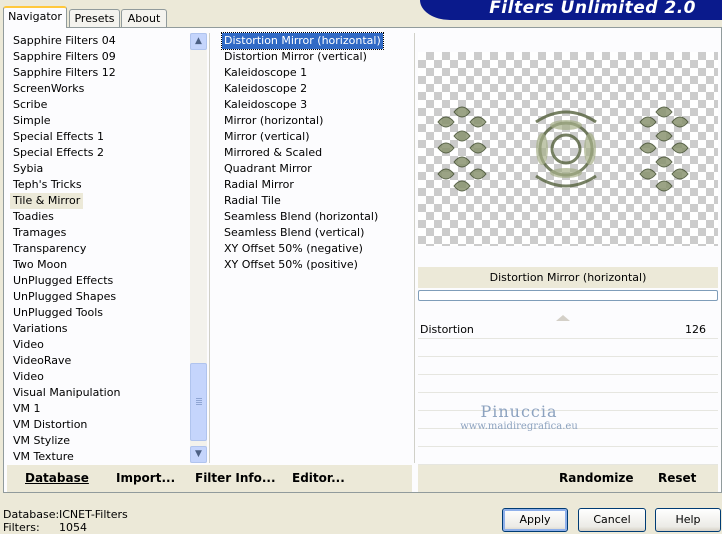 This screenshot has height=534, width=722. What do you see at coordinates (21, 527) in the screenshot?
I see `filters-count-label: Filters:` at bounding box center [21, 527].